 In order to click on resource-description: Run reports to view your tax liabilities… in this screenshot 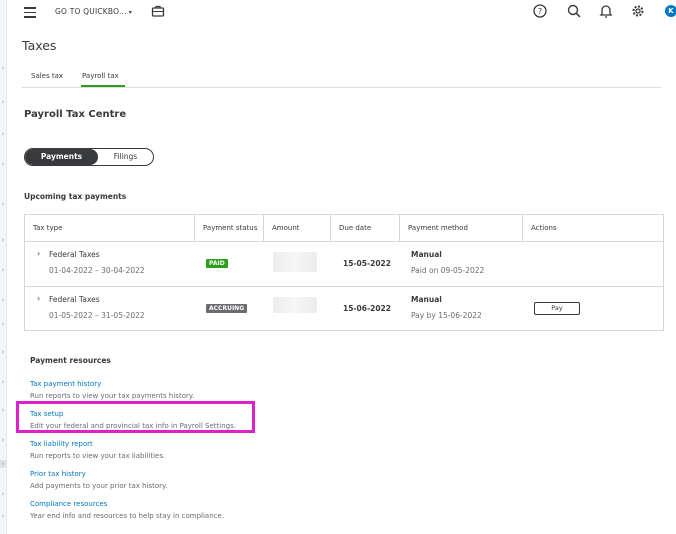, I will do `click(98, 456)`.